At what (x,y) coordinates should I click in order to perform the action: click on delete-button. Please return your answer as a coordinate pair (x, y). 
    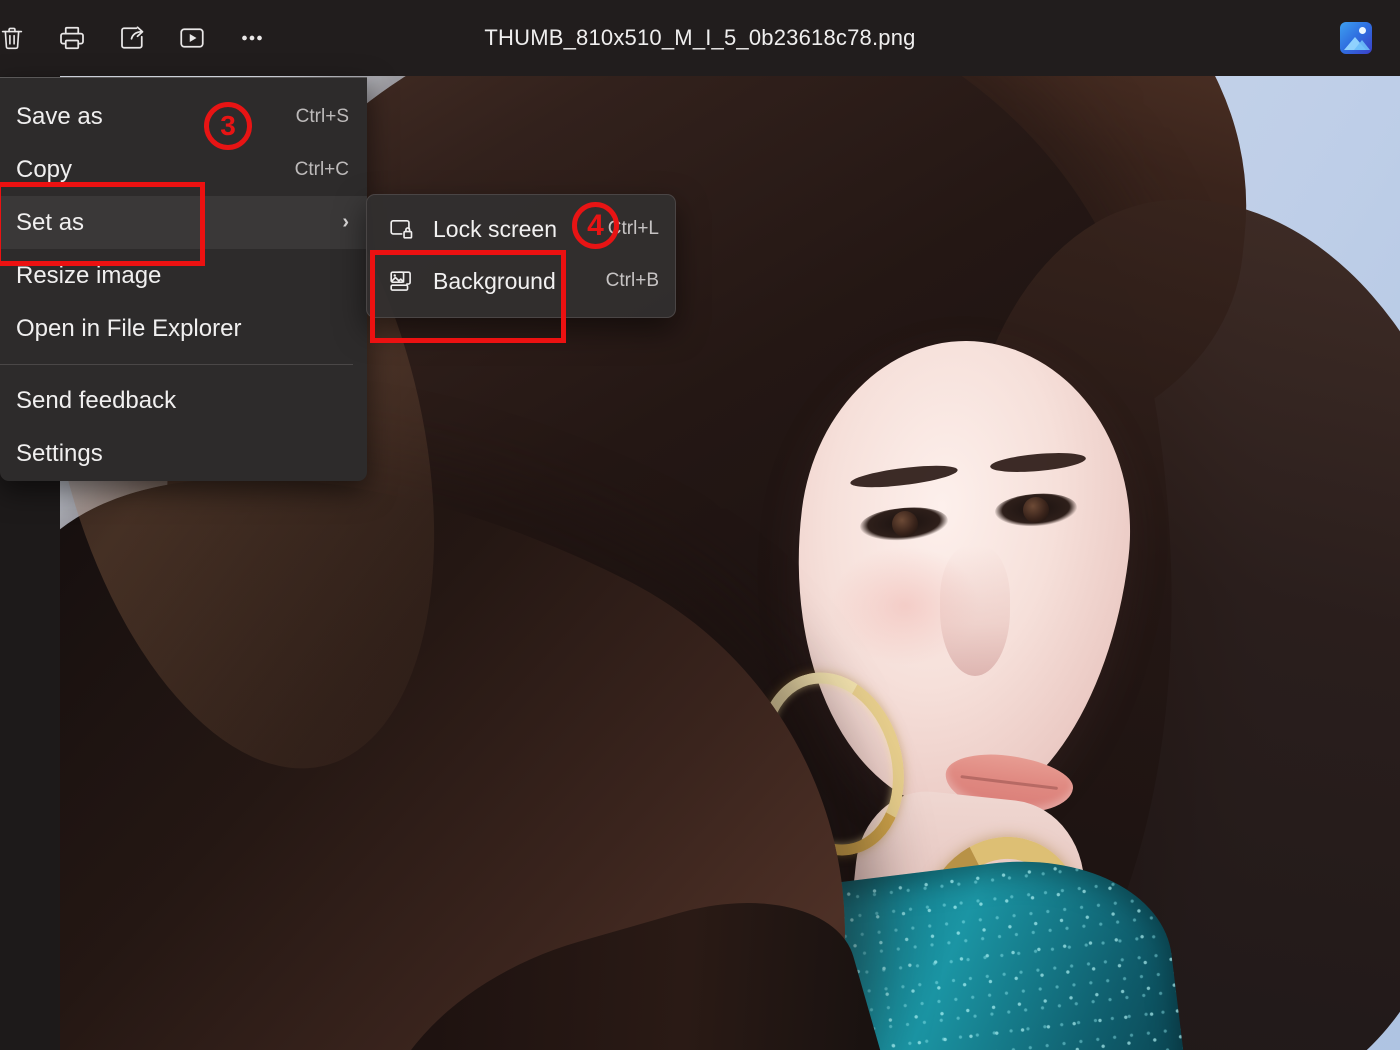
    Looking at the image, I should click on (21, 38).